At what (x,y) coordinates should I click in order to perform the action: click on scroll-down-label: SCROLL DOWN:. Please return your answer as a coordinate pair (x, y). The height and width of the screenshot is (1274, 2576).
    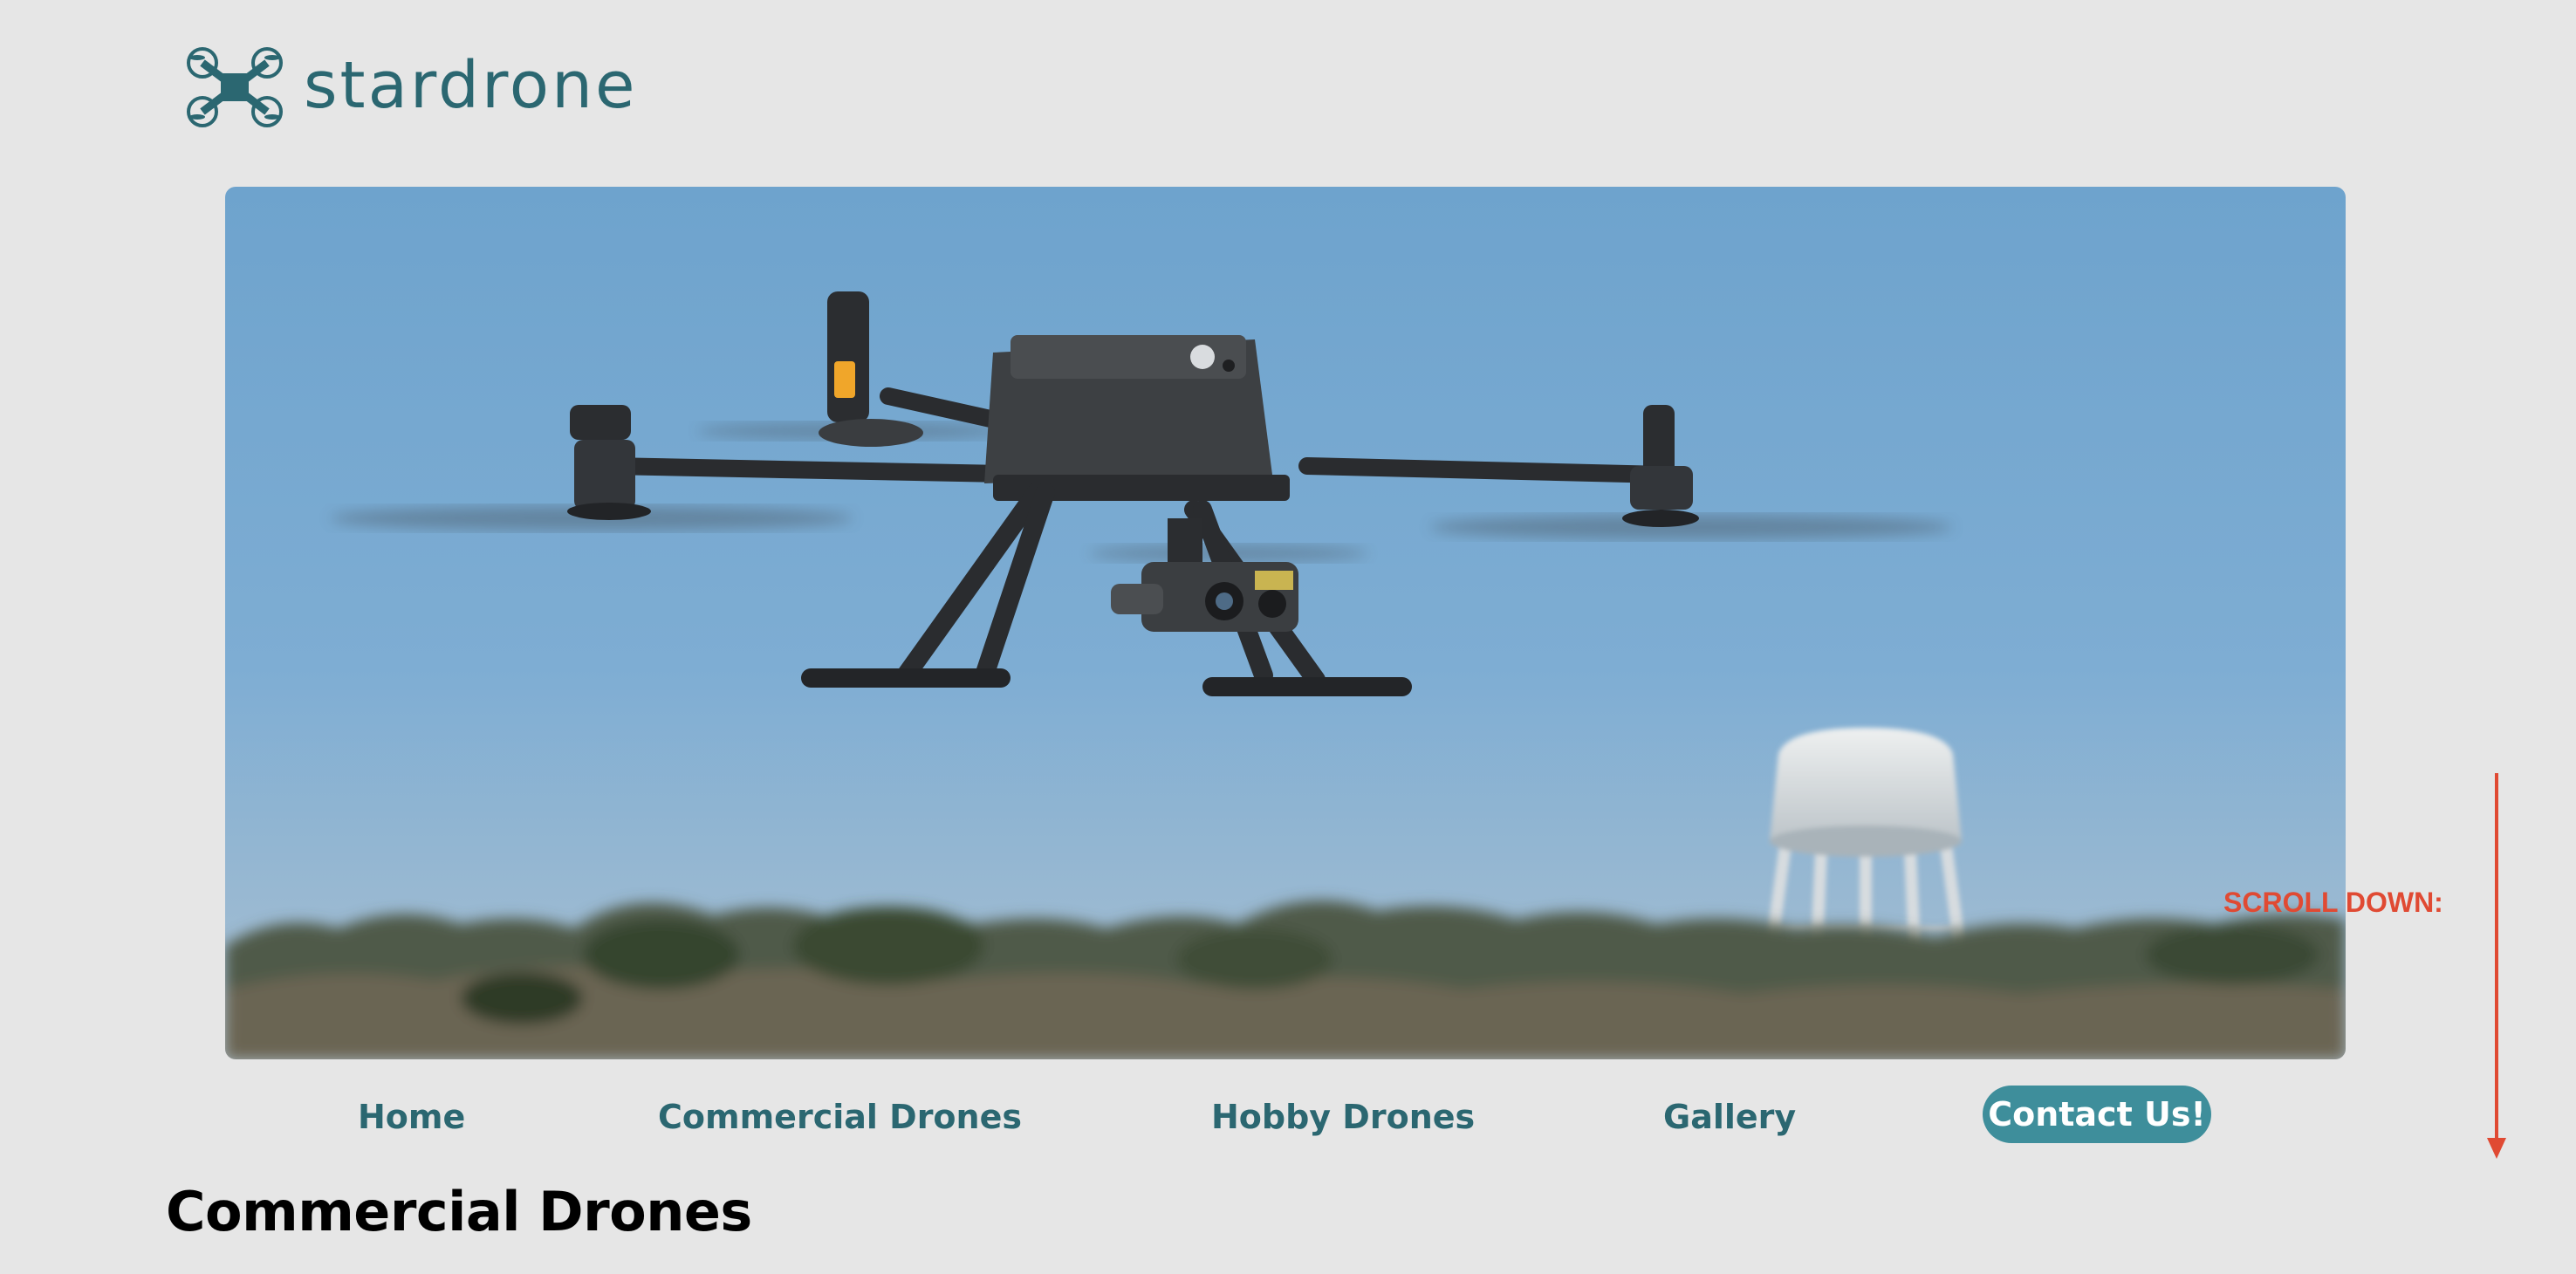
    Looking at the image, I should click on (2333, 902).